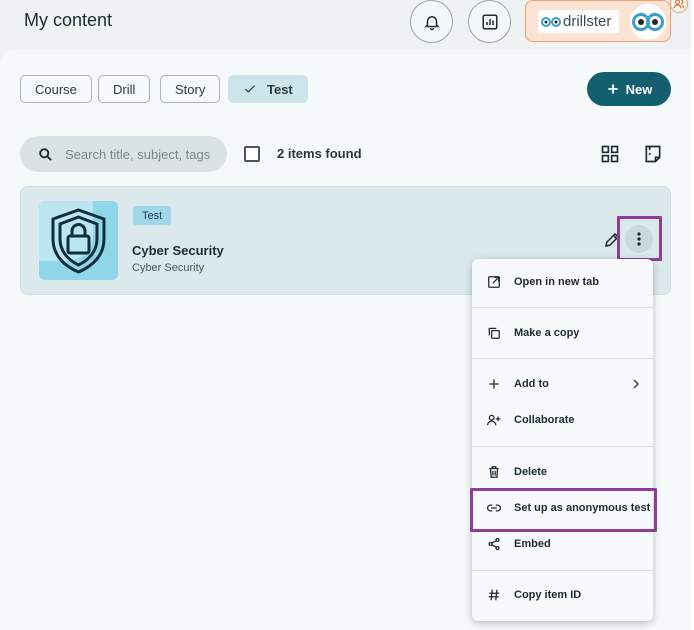  I want to click on filter-chip-test: Test, so click(268, 89).